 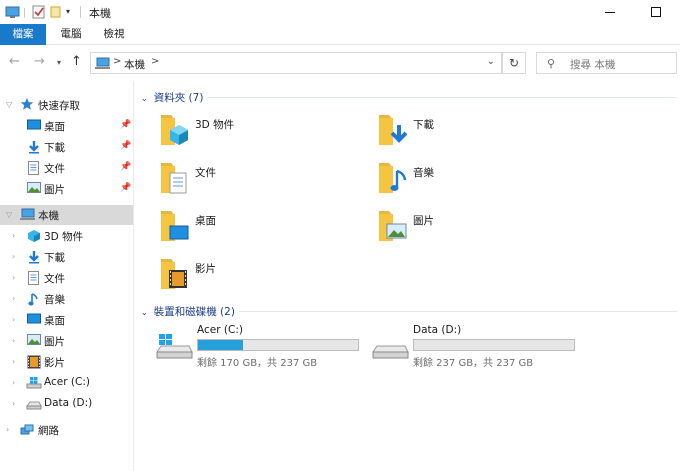 I want to click on folder-videos: 影片, so click(x=257, y=279).